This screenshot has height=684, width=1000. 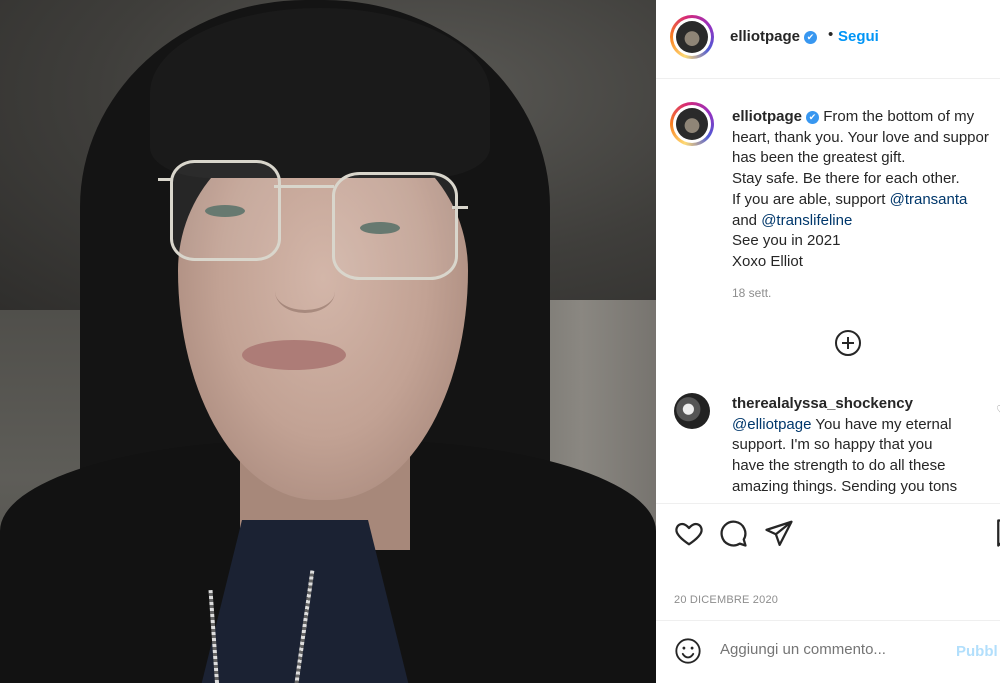 What do you see at coordinates (726, 600) in the screenshot?
I see `post-date: 20 DICEMBRE 2020` at bounding box center [726, 600].